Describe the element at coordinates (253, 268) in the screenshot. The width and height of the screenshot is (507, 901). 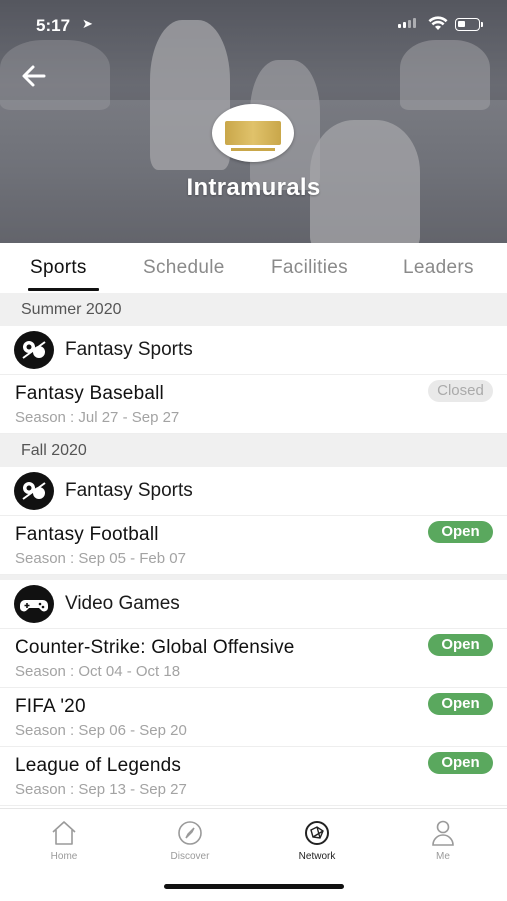
I see `tab-bar: Sports Schedule Facilities Leaders` at that location.